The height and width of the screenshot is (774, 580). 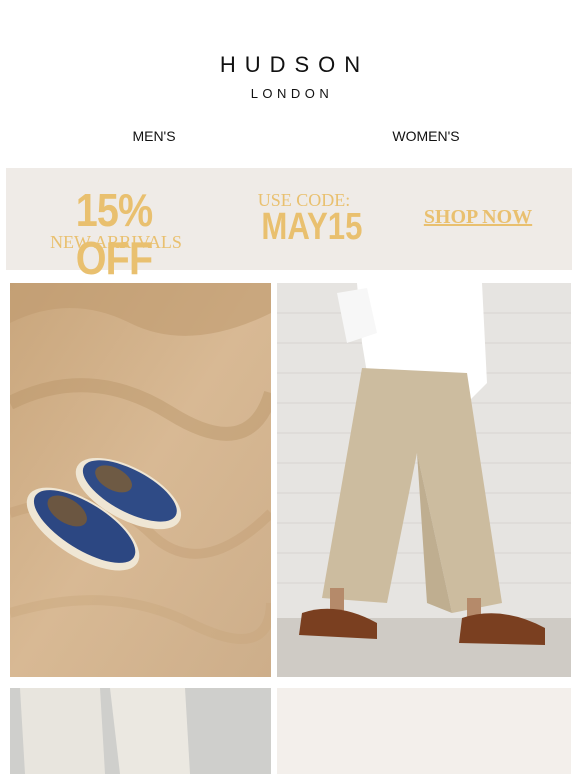 I want to click on linen-trousers-detail-photo, so click(x=140, y=731).